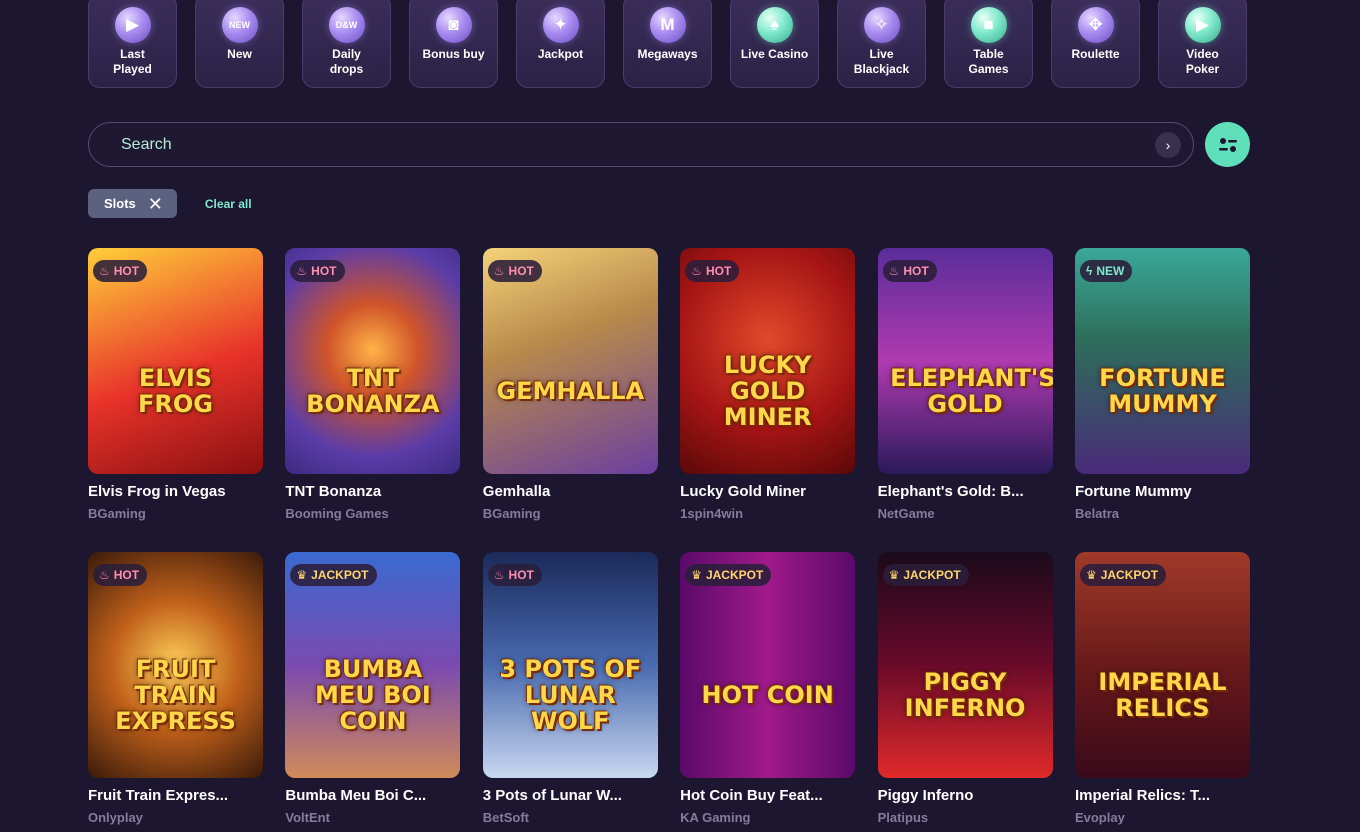 The width and height of the screenshot is (1360, 832). Describe the element at coordinates (1095, 44) in the screenshot. I see `category-tile: ✥ Roulette` at that location.